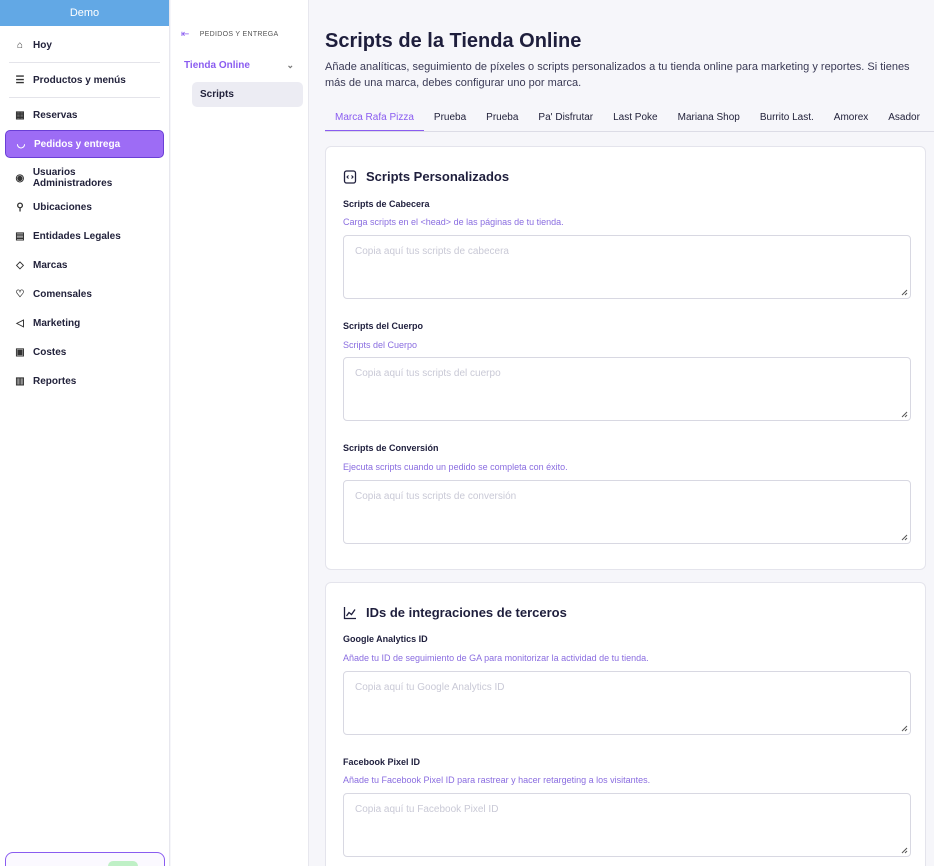 The width and height of the screenshot is (934, 866). Describe the element at coordinates (432, 251) in the screenshot. I see `placeholder-text: Copia aquí tus scripts de cabecera` at that location.